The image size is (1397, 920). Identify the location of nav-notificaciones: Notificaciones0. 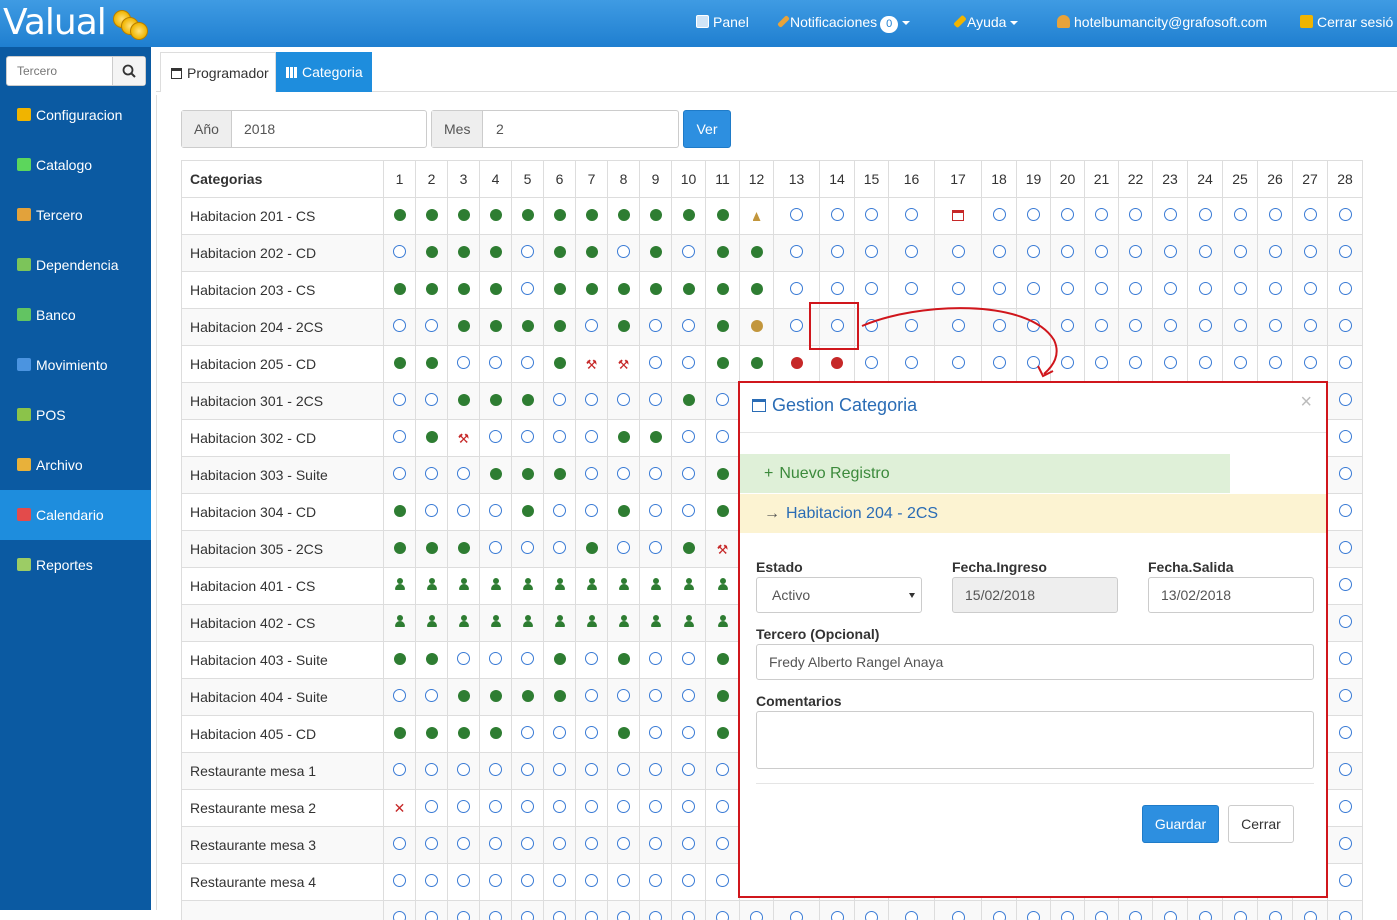
(845, 23).